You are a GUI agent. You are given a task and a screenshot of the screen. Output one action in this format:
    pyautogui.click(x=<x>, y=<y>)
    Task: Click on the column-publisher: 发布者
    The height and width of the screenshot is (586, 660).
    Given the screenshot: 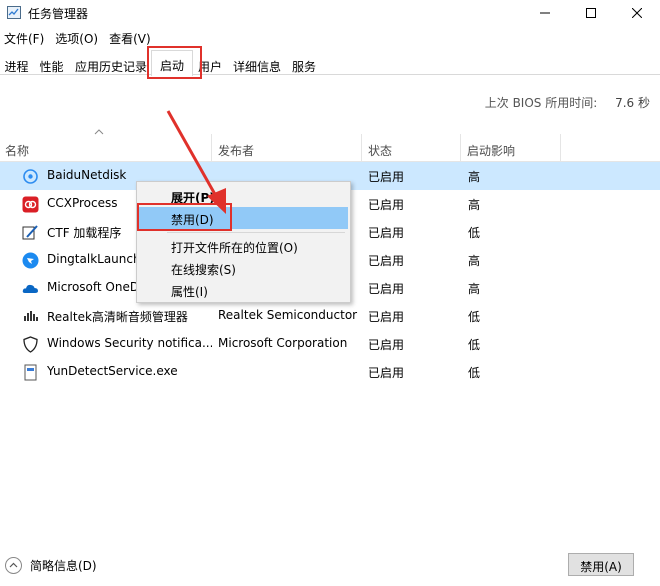 What is the action you would take?
    pyautogui.click(x=287, y=148)
    